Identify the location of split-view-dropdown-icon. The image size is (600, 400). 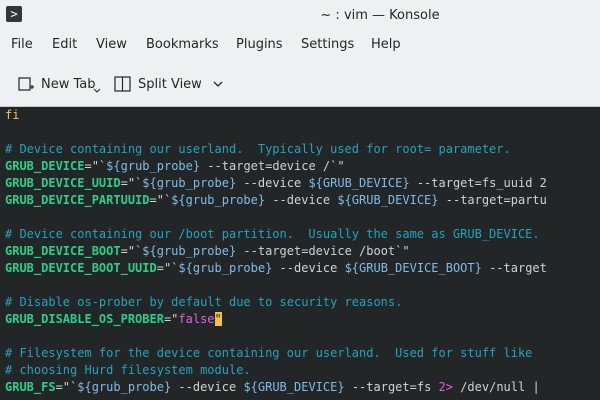
(218, 84).